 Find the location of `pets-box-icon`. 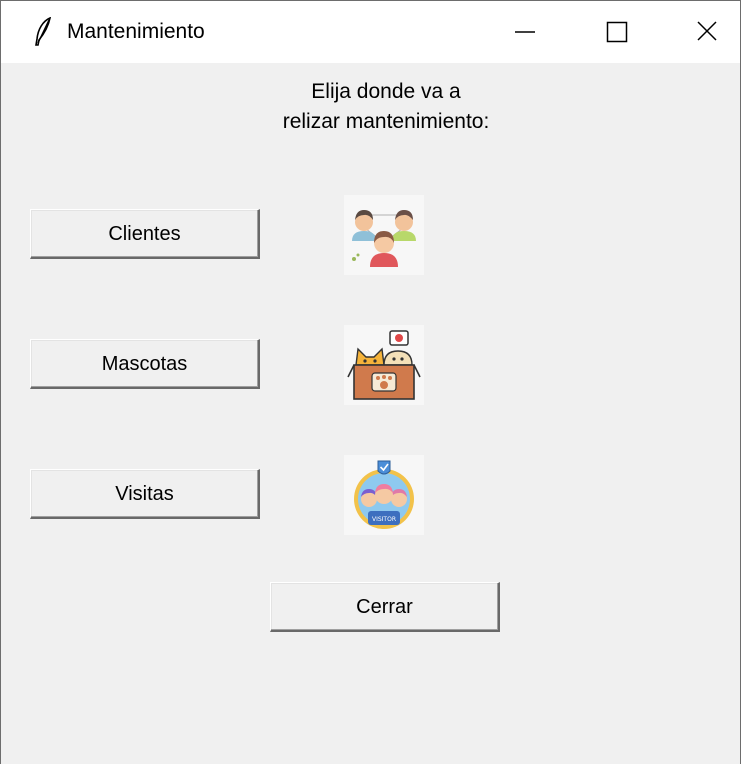

pets-box-icon is located at coordinates (384, 365).